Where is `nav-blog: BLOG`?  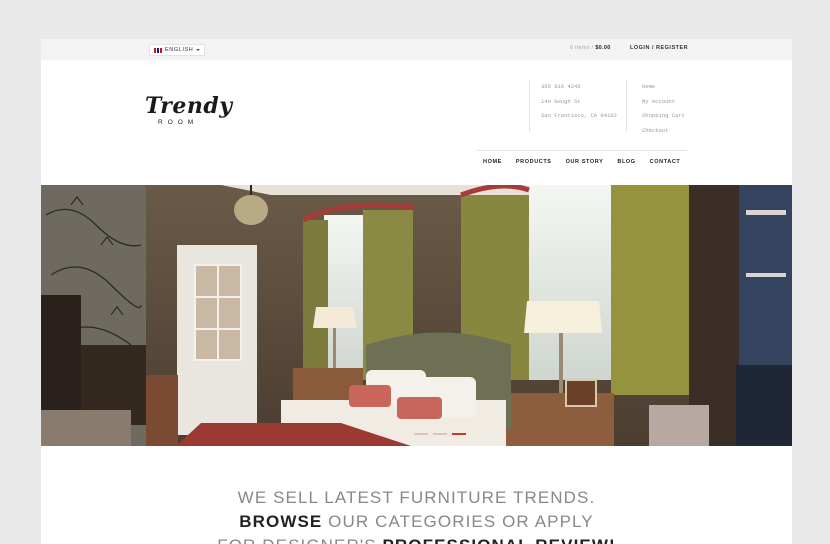
nav-blog: BLOG is located at coordinates (626, 162).